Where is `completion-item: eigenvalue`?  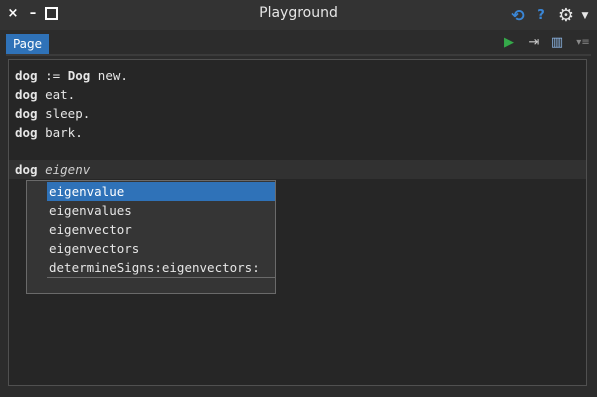 completion-item: eigenvalue is located at coordinates (161, 191).